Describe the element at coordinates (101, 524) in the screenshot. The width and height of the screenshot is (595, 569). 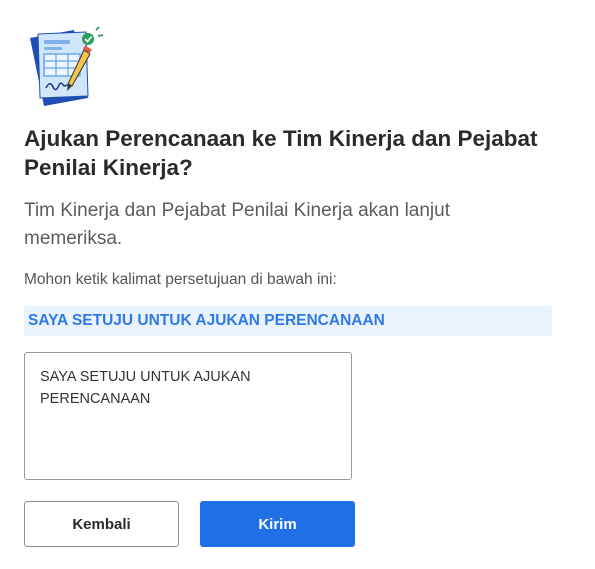
I see `back-button: Kembali` at that location.